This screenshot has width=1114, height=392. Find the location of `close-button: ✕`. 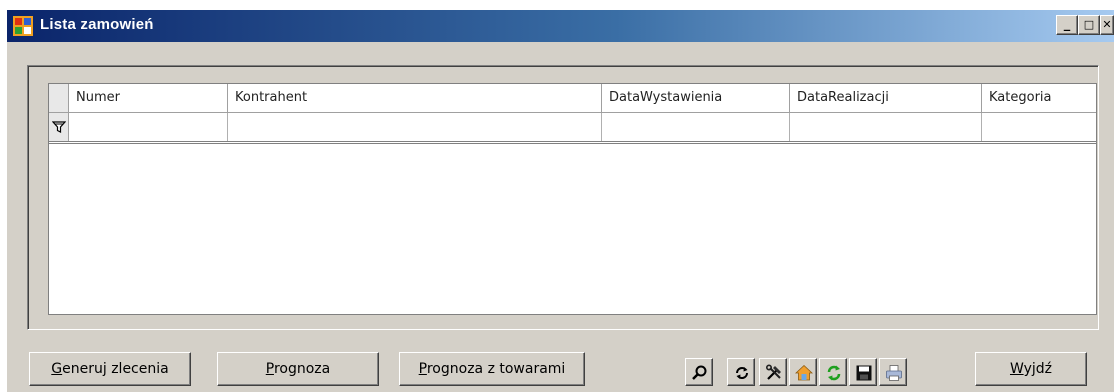

close-button: ✕ is located at coordinates (1107, 25).